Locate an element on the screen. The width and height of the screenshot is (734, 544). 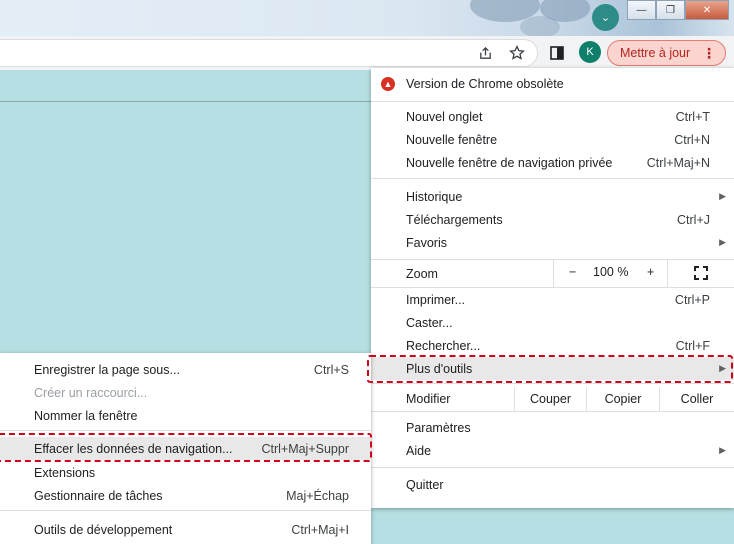
bookmark-star-icon is located at coordinates (517, 53).